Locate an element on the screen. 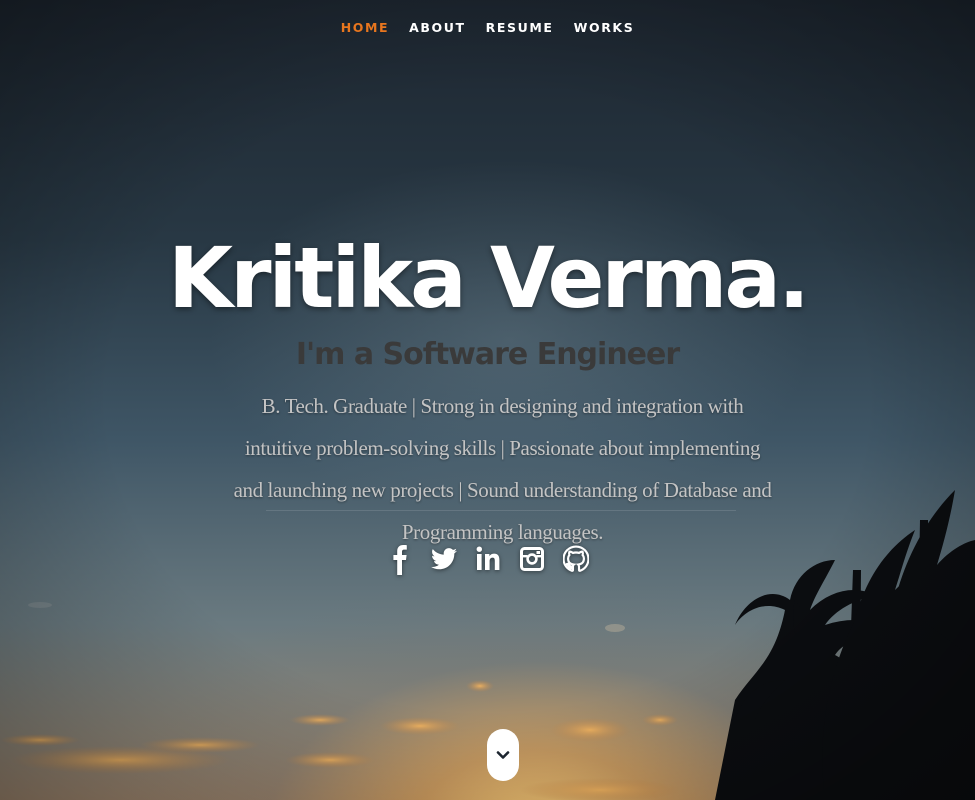 The image size is (975, 800). nav-home: HOME is located at coordinates (365, 27).